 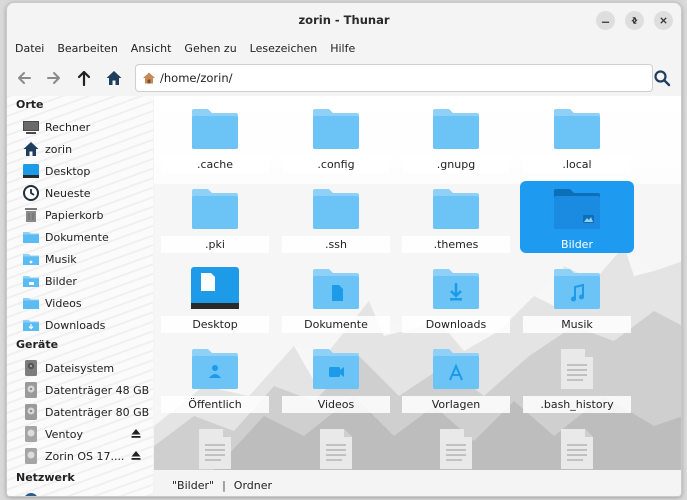 What do you see at coordinates (394, 78) in the screenshot?
I see `location-bar: /home/zorin/` at bounding box center [394, 78].